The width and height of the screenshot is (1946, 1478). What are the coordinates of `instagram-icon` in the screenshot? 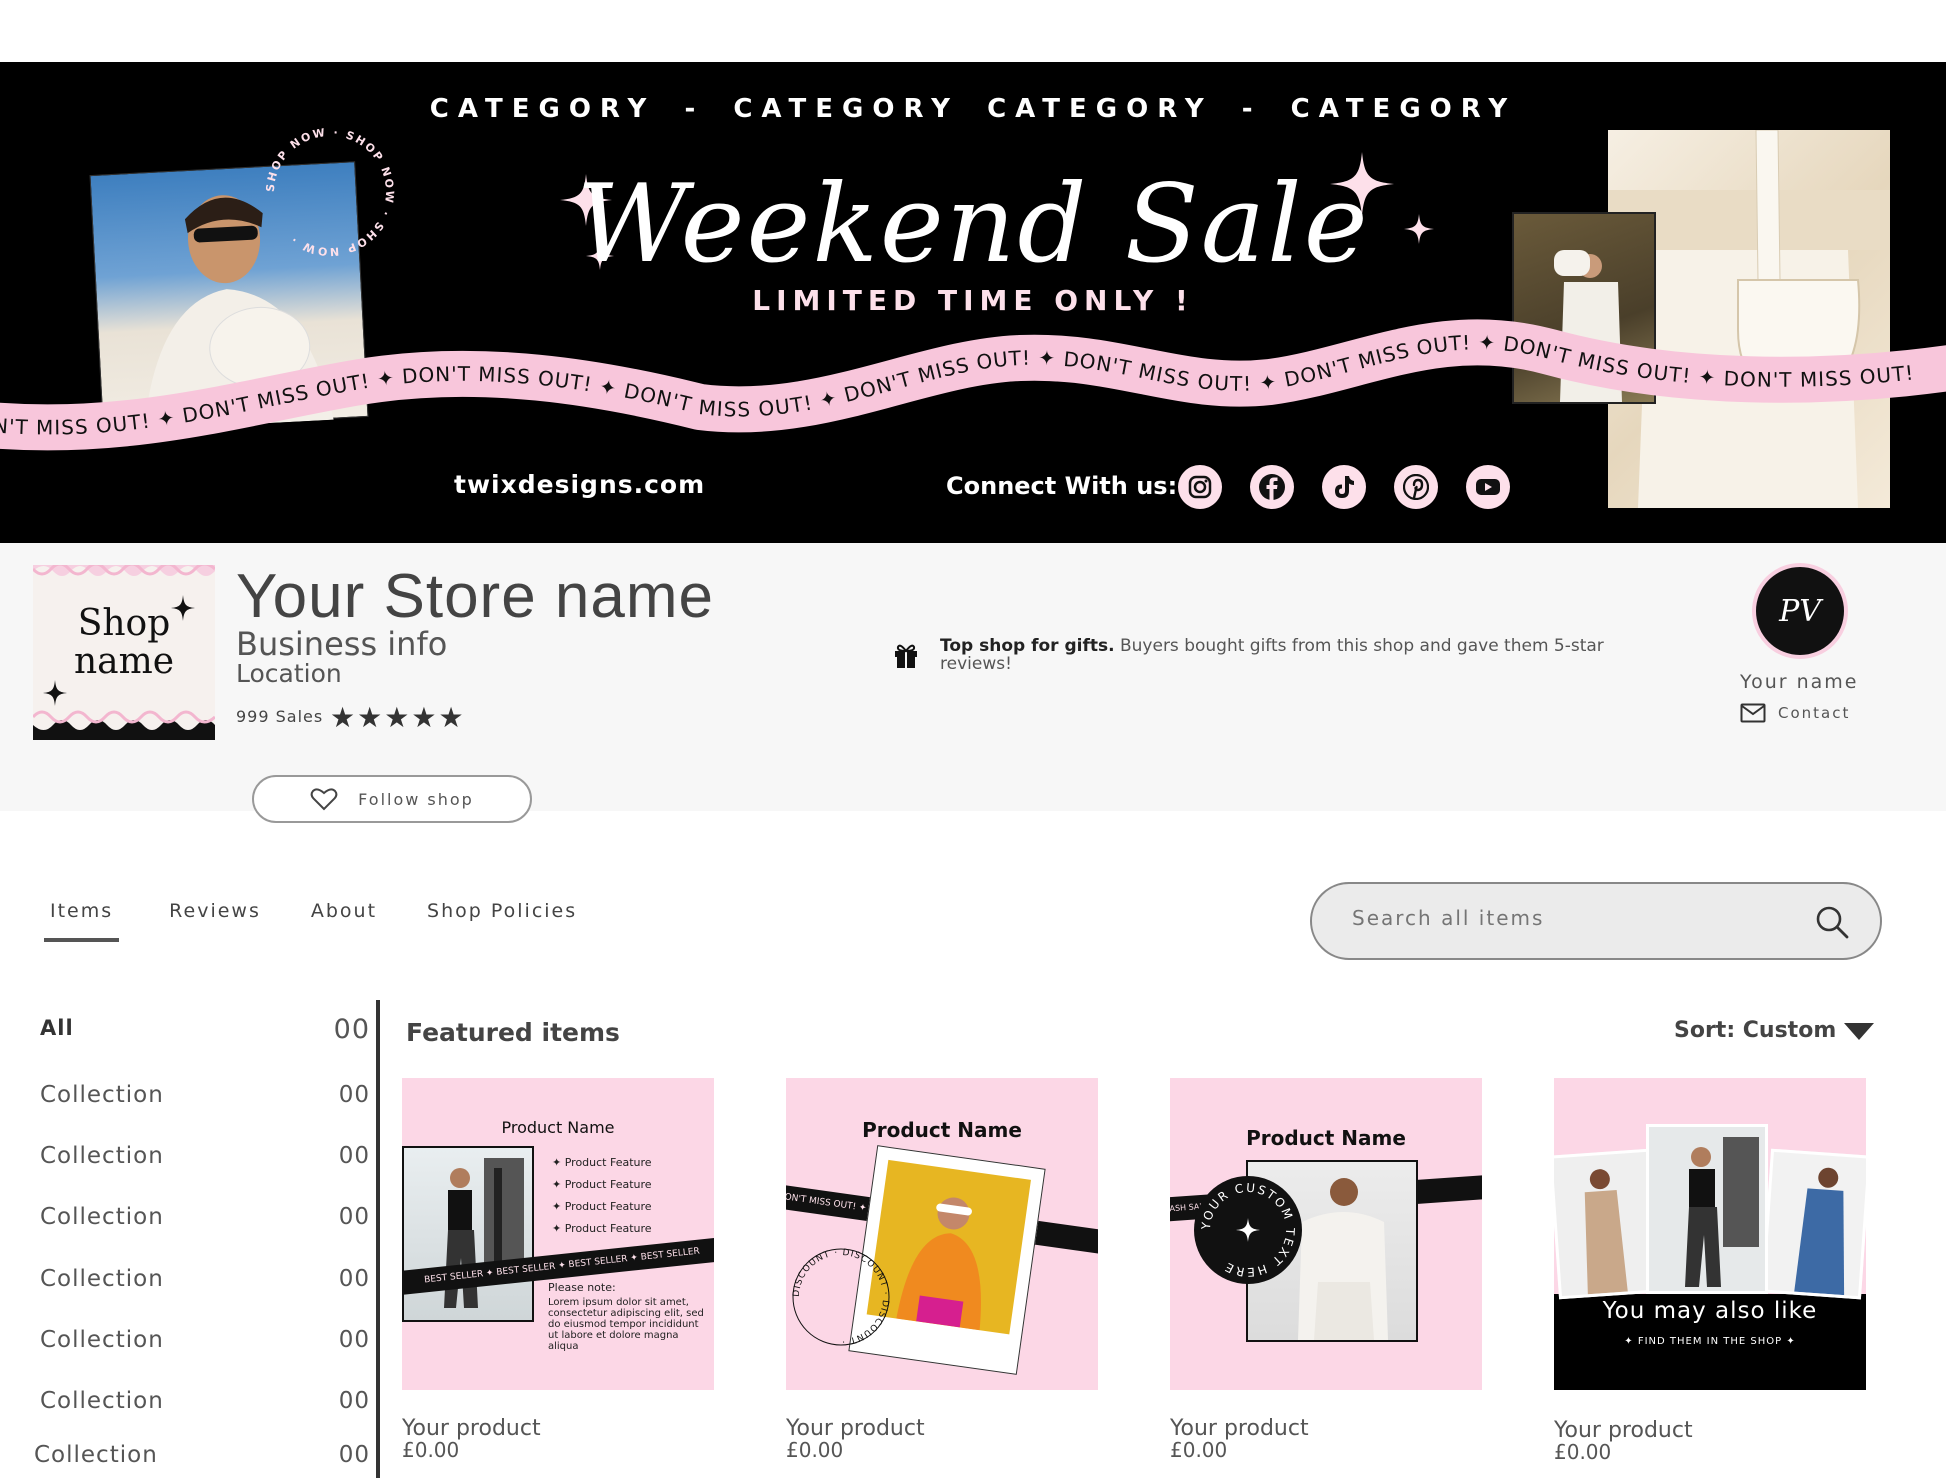 It's located at (1200, 487).